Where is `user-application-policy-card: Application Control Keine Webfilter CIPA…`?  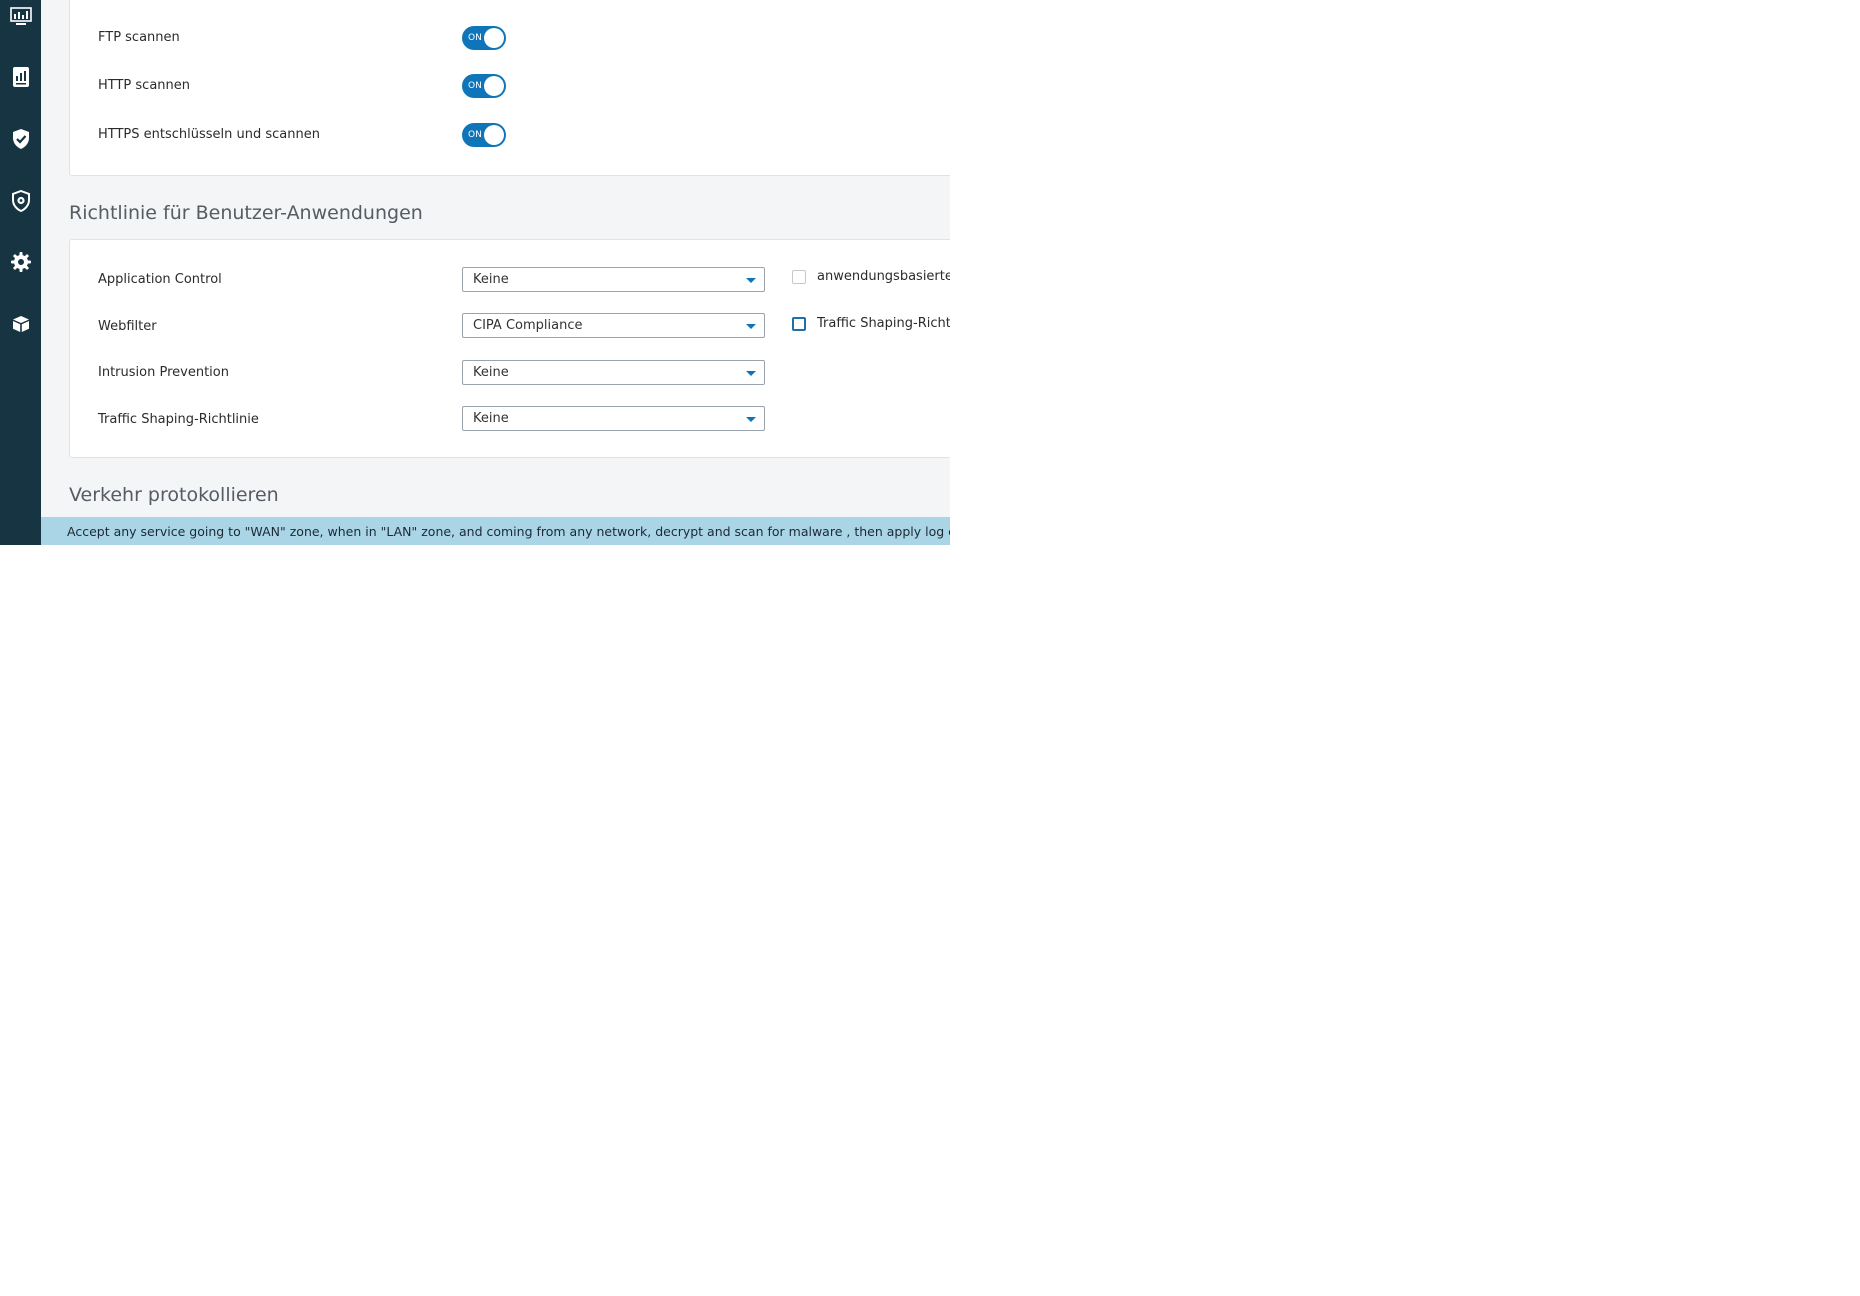 user-application-policy-card: Application Control Keine Webfilter CIPA… is located at coordinates (509, 348).